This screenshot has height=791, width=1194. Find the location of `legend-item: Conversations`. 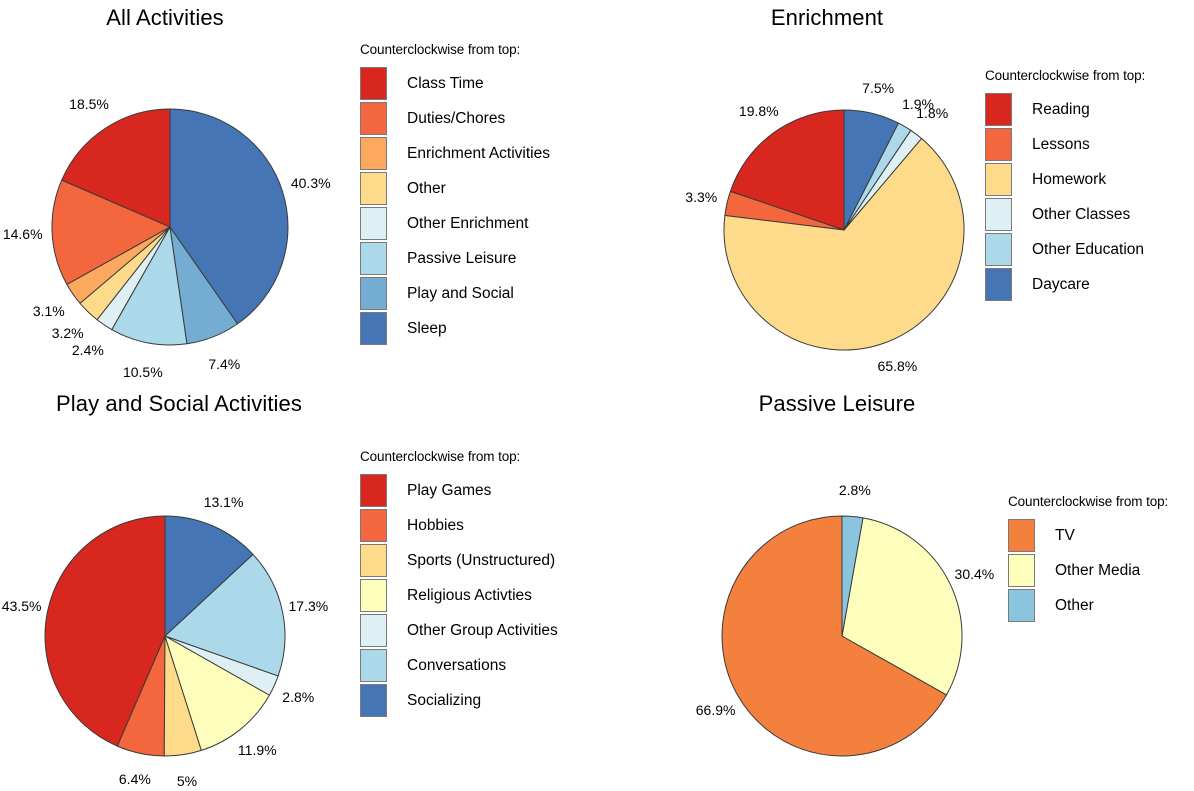

legend-item: Conversations is located at coordinates (459, 665).